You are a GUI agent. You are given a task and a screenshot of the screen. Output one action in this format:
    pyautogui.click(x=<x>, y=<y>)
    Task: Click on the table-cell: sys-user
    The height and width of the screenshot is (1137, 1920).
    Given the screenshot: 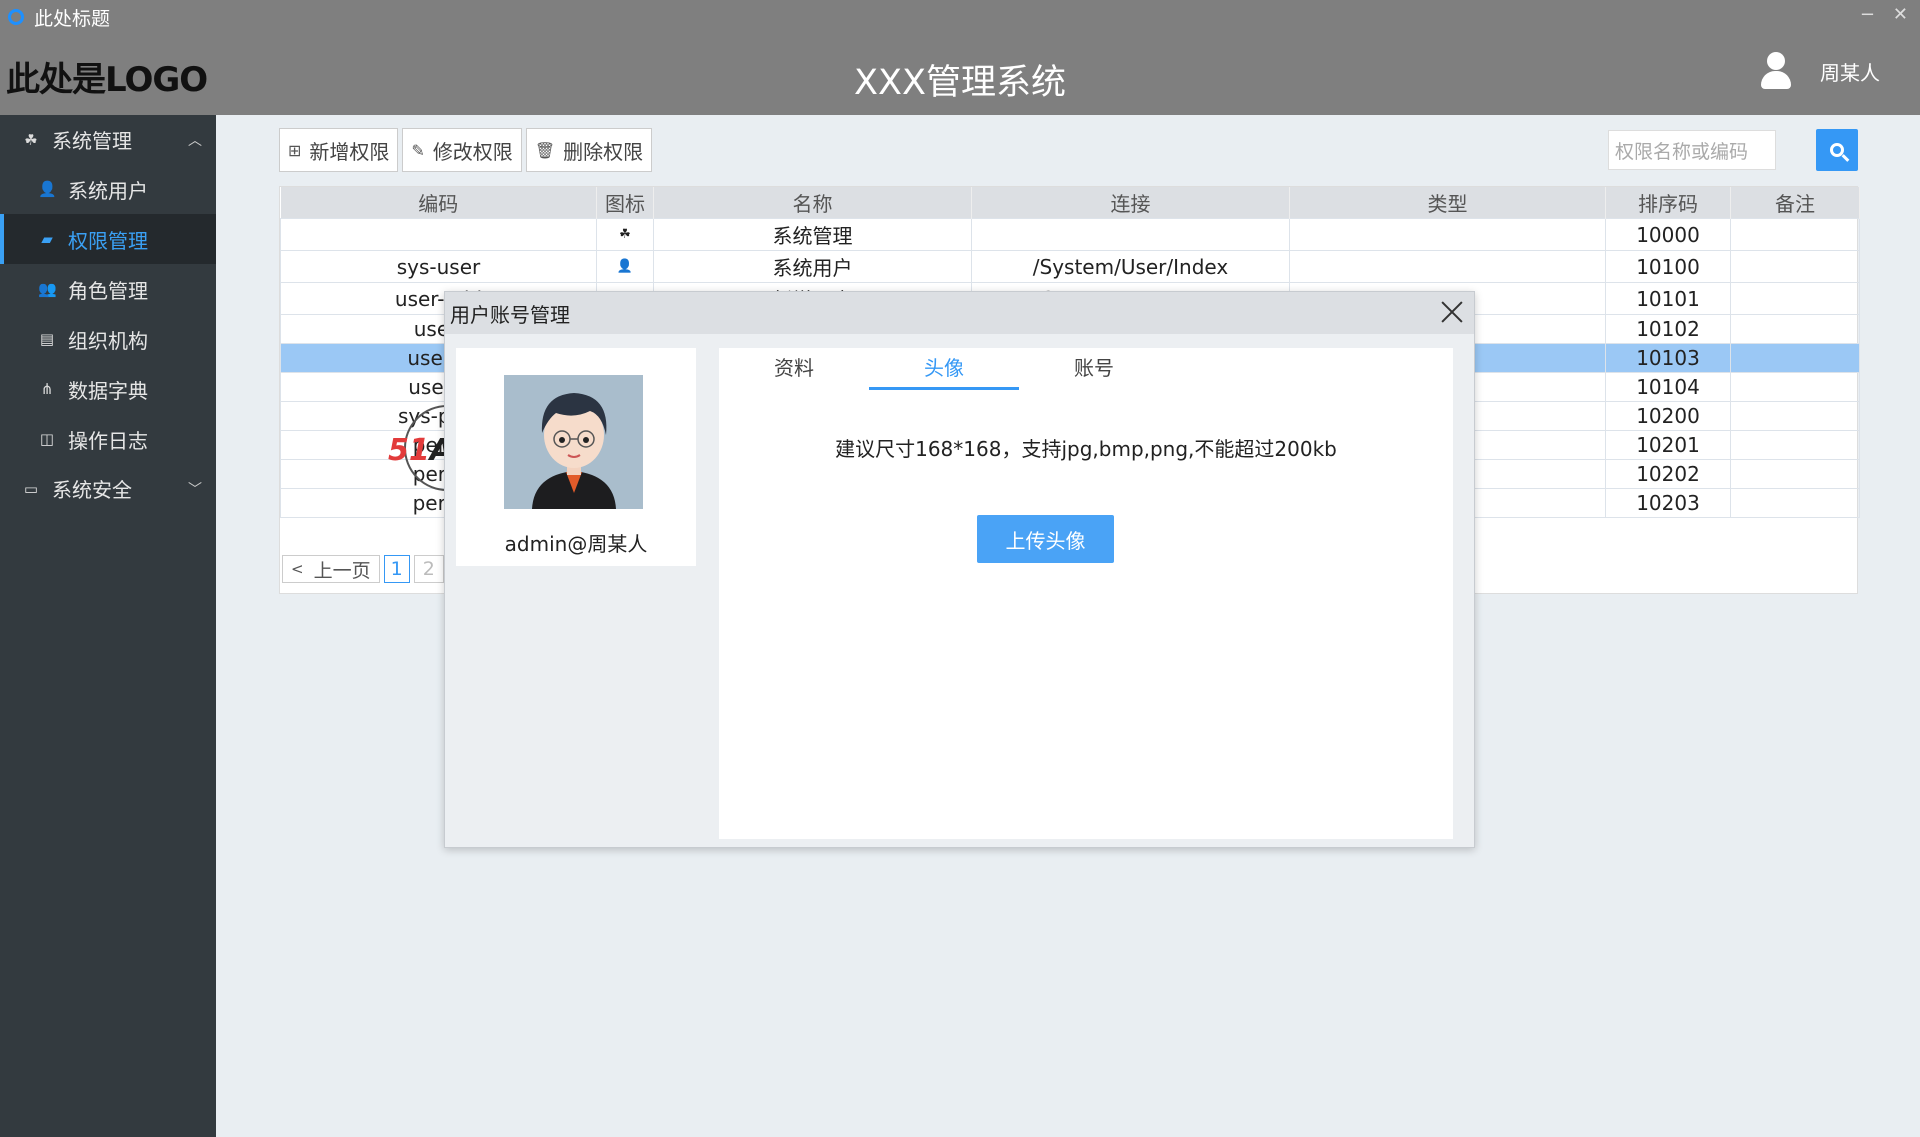 What is the action you would take?
    pyautogui.click(x=438, y=266)
    